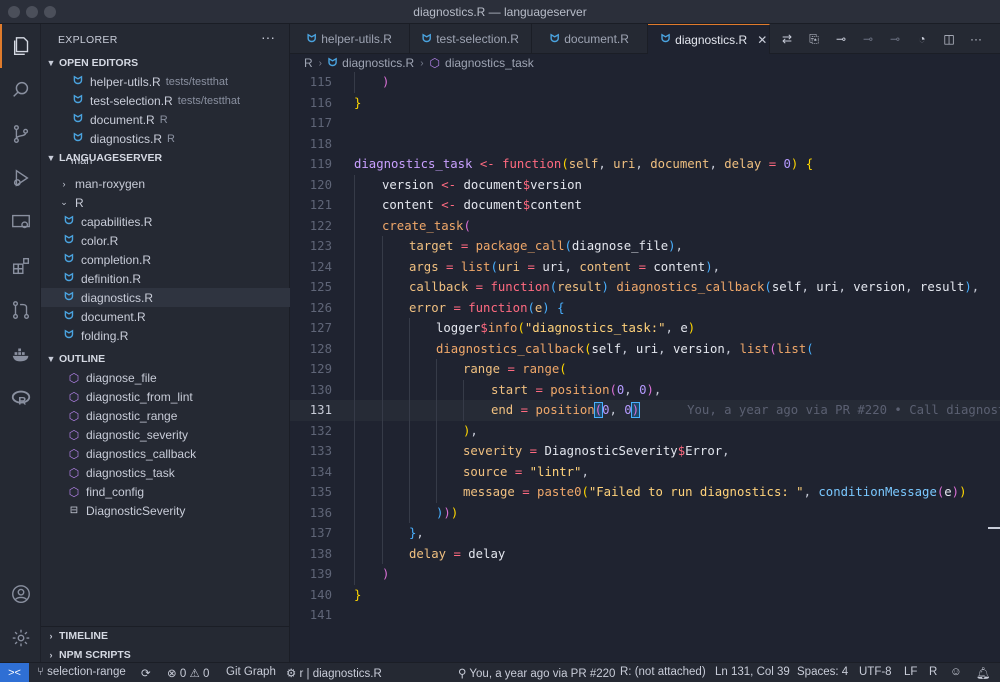 The width and height of the screenshot is (1000, 682). What do you see at coordinates (14, 672) in the screenshot?
I see `remote-indicator-icon: ><` at bounding box center [14, 672].